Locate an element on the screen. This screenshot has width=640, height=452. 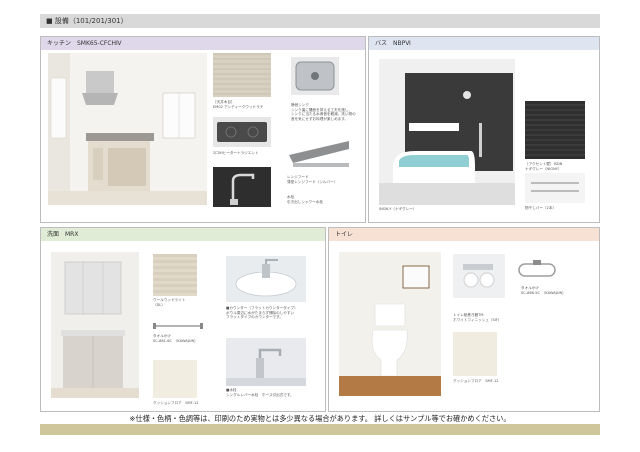
kitchen-photo is located at coordinates (127, 129).